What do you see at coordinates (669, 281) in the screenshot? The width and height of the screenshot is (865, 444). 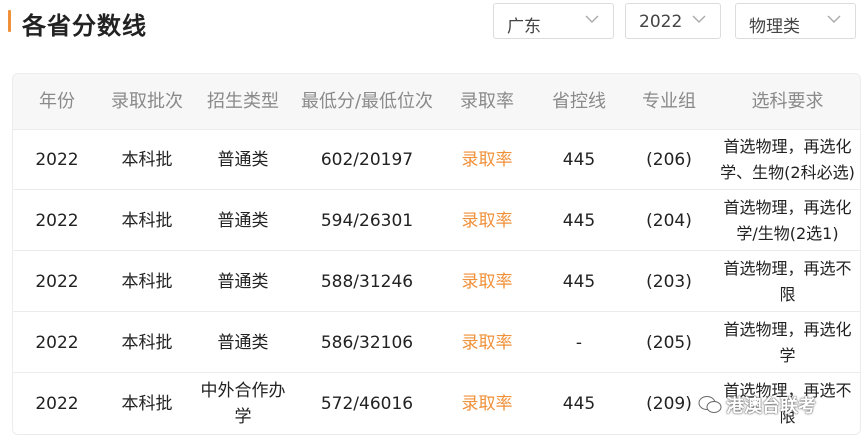 I see `cell-major-group: (203)` at bounding box center [669, 281].